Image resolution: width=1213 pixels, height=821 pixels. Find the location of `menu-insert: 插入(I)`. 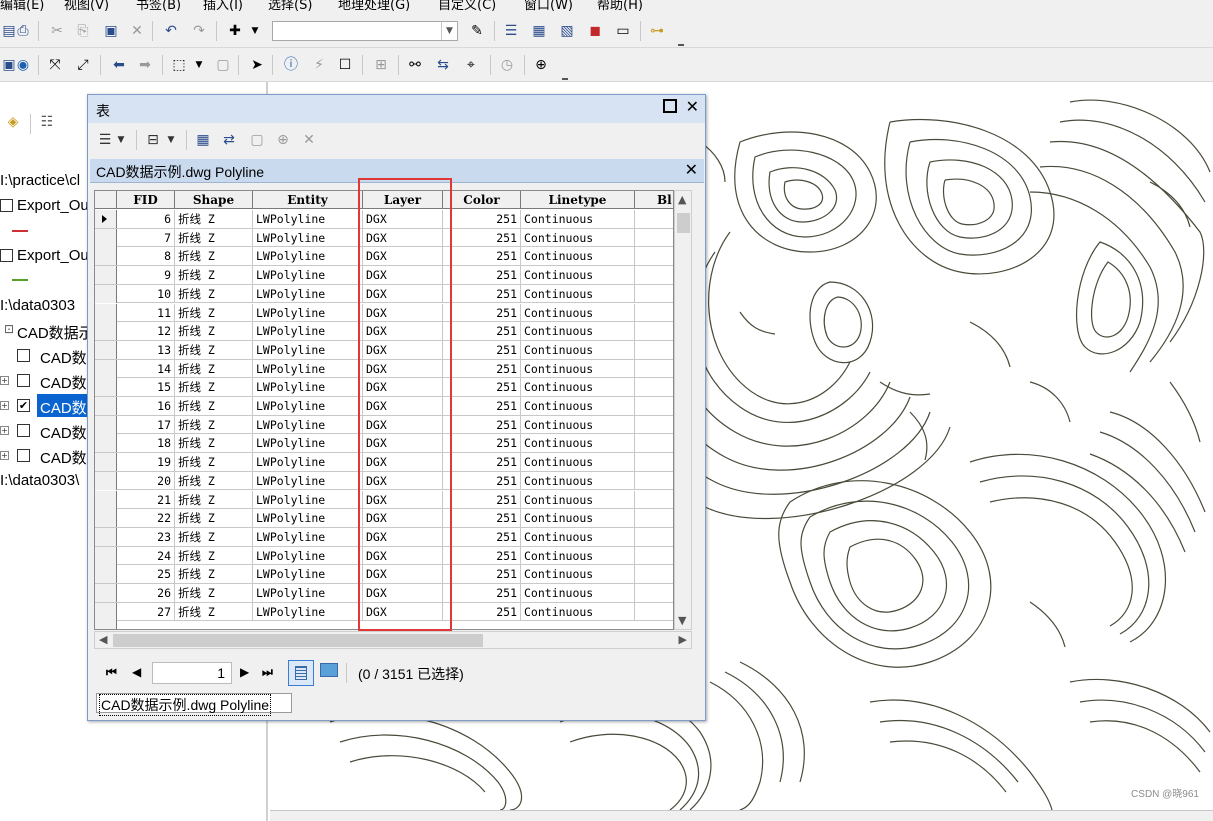

menu-insert: 插入(I) is located at coordinates (223, 6).